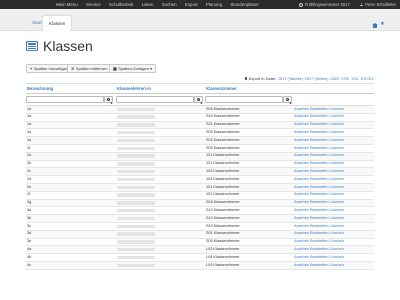  Describe the element at coordinates (65, 99) in the screenshot. I see `filter-bezeichnung-input` at that location.